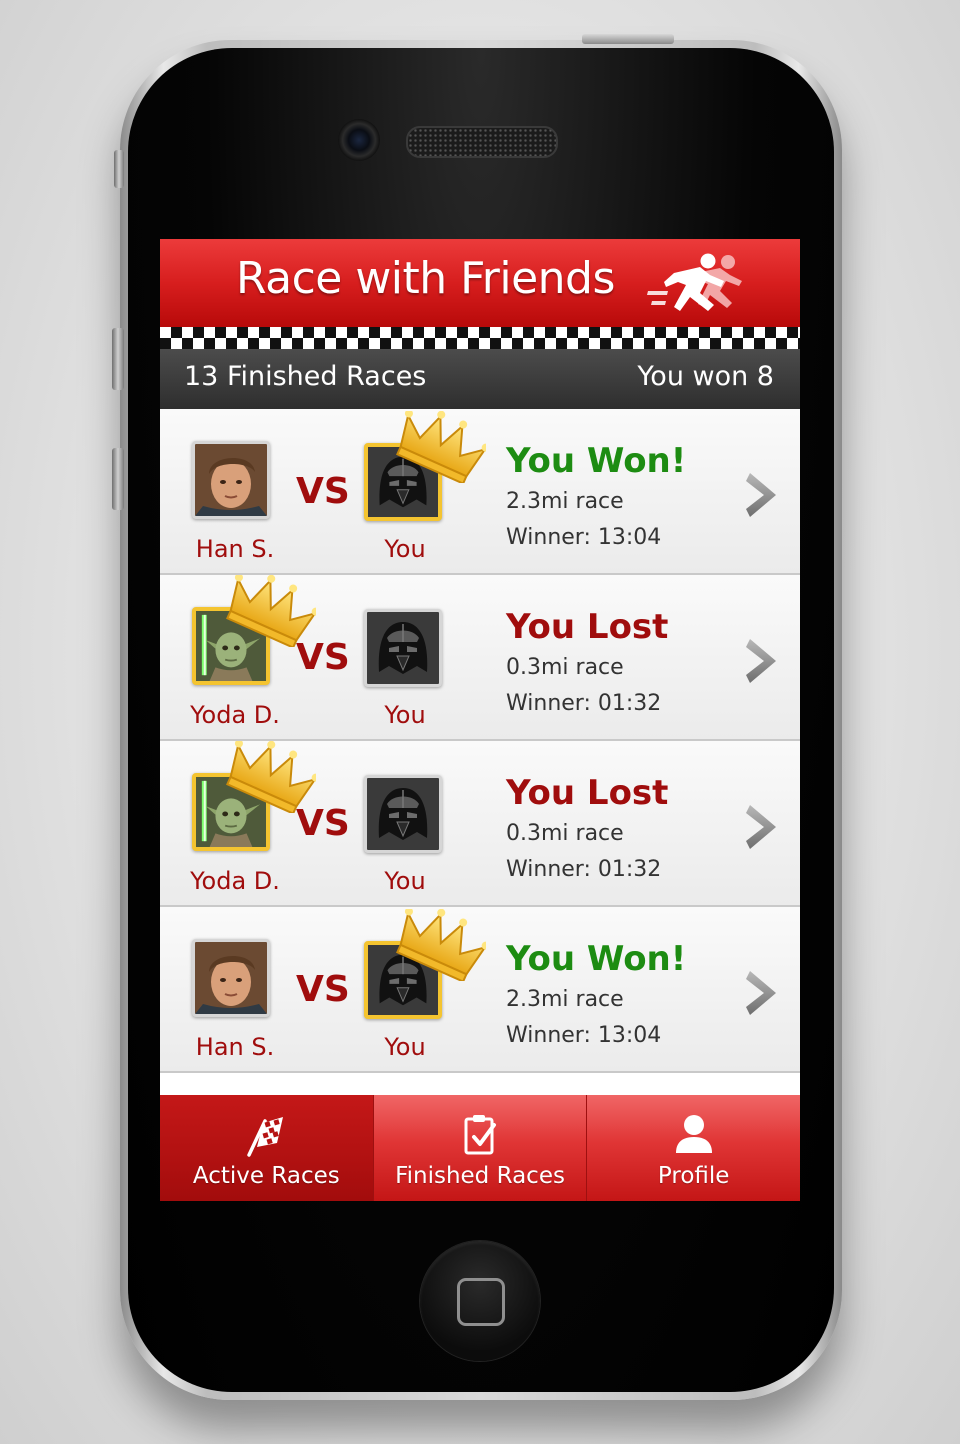 The height and width of the screenshot is (1444, 960). I want to click on checkered-stripe, so click(480, 338).